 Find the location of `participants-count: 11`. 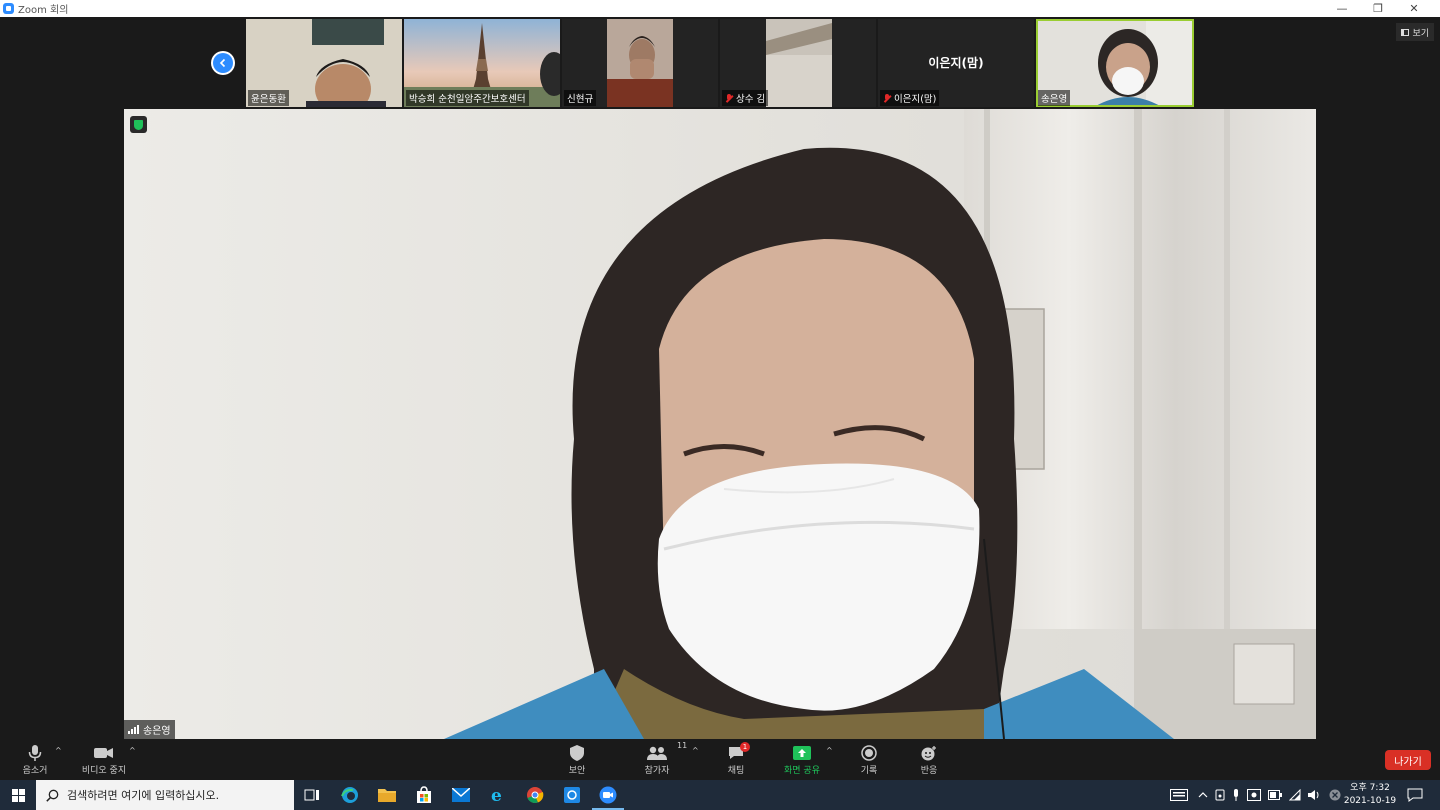

participants-count: 11 is located at coordinates (682, 745).